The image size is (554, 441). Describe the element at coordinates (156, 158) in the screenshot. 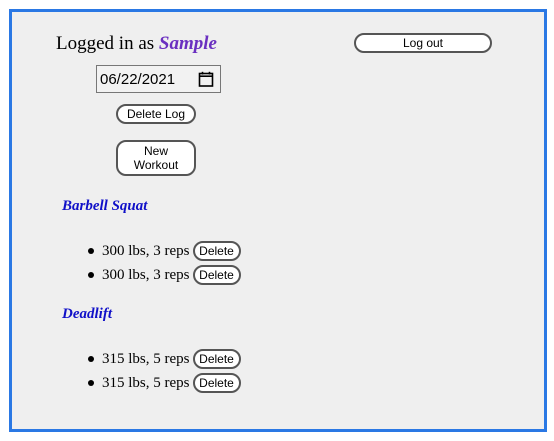

I see `new-workout-button: New Workout` at that location.